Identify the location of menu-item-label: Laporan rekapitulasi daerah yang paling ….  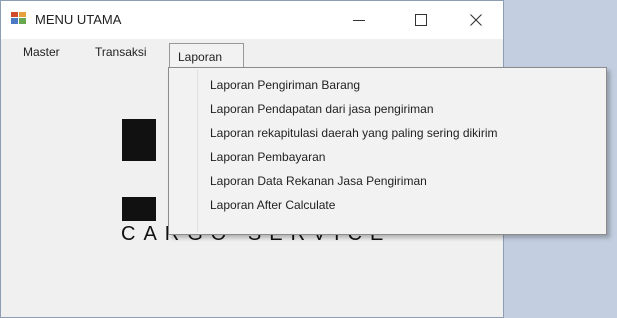
(354, 133).